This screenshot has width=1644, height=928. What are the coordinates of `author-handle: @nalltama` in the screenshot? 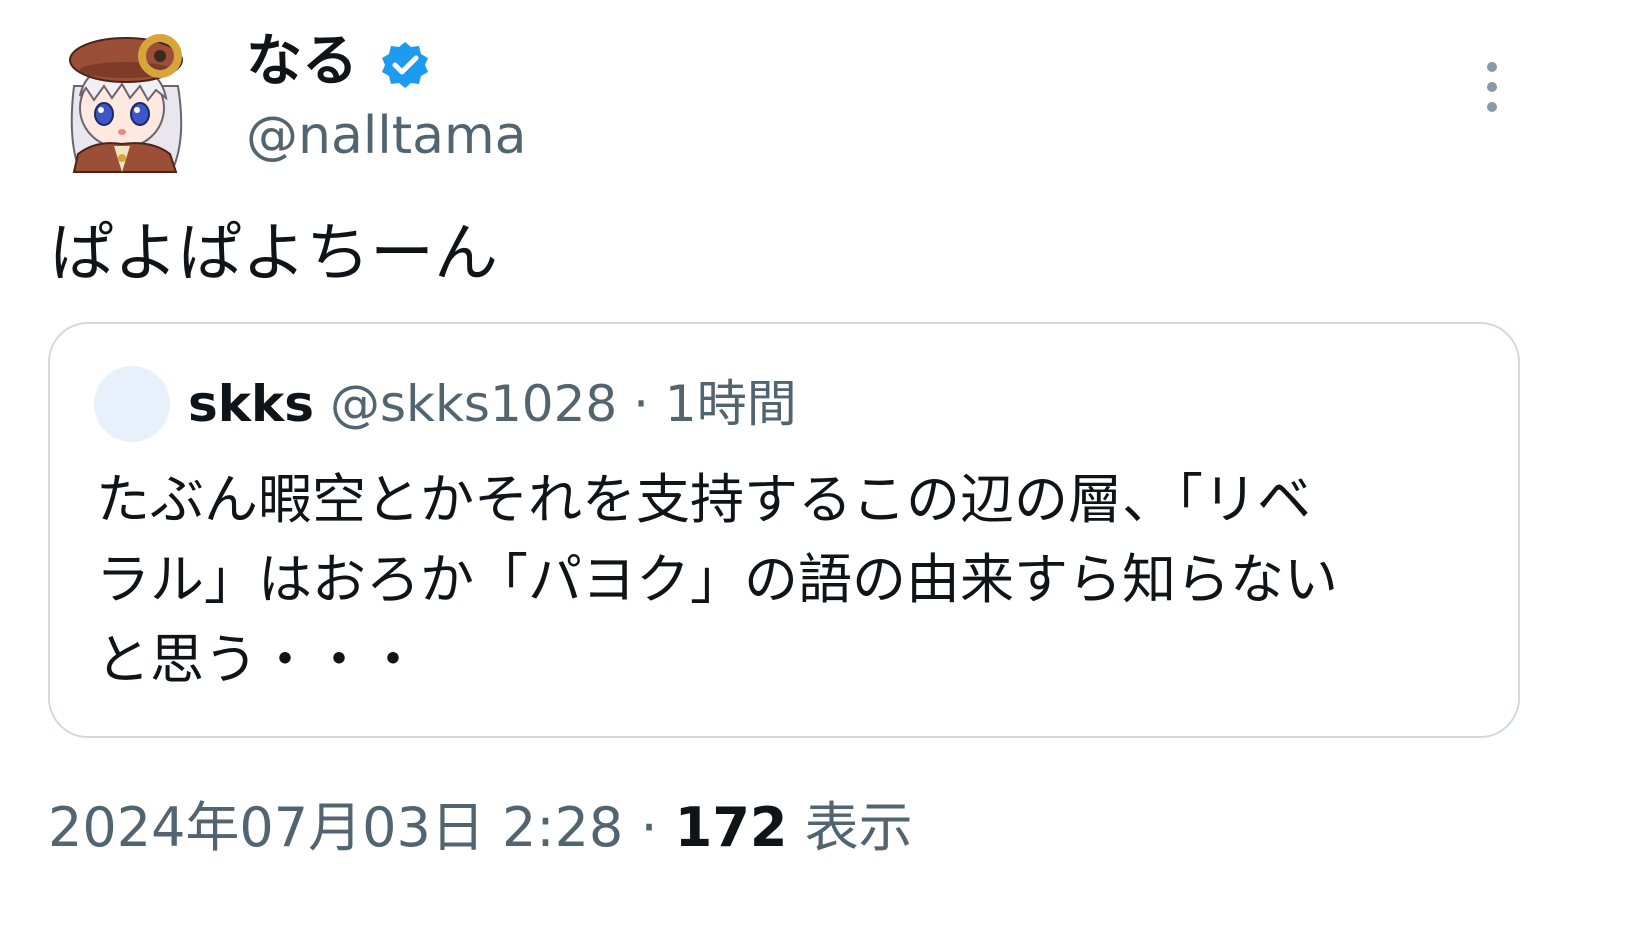 It's located at (386, 136).